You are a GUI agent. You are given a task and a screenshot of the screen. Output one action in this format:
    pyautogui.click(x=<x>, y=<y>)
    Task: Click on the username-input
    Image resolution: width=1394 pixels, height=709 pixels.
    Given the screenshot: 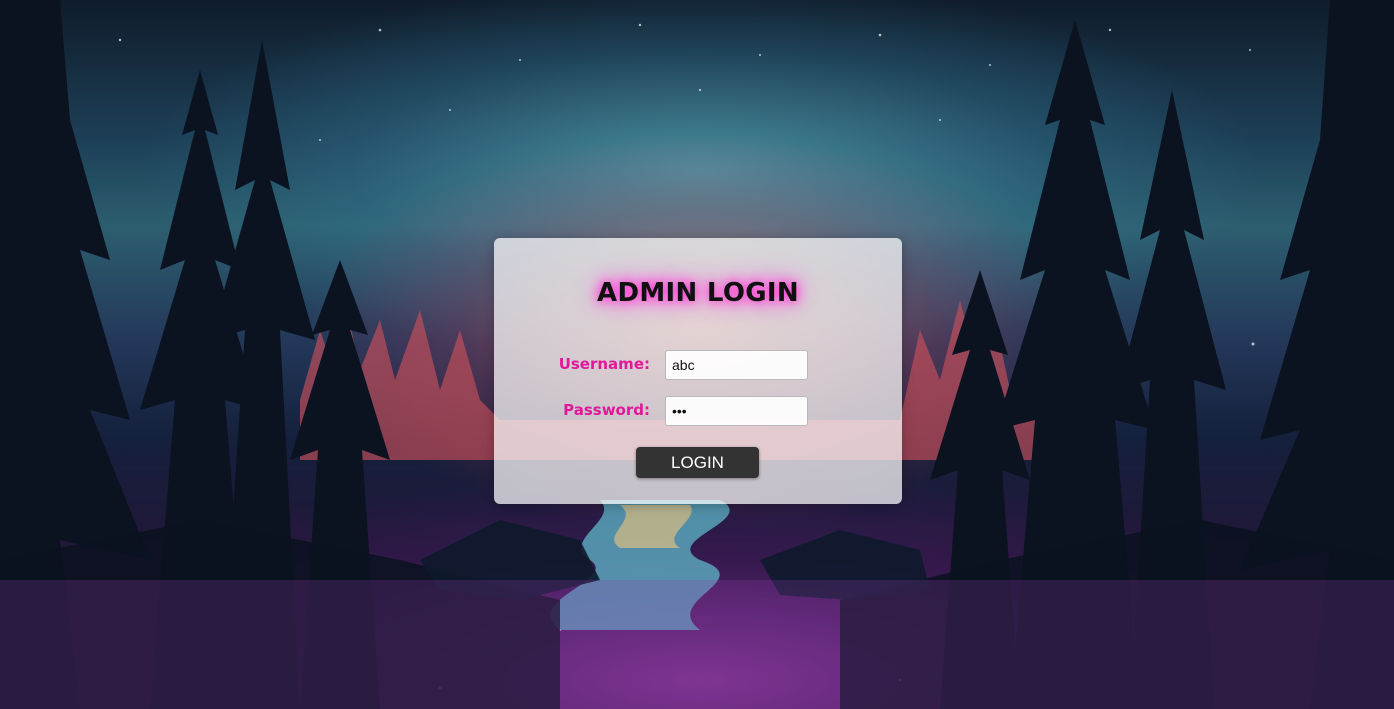 What is the action you would take?
    pyautogui.click(x=736, y=365)
    